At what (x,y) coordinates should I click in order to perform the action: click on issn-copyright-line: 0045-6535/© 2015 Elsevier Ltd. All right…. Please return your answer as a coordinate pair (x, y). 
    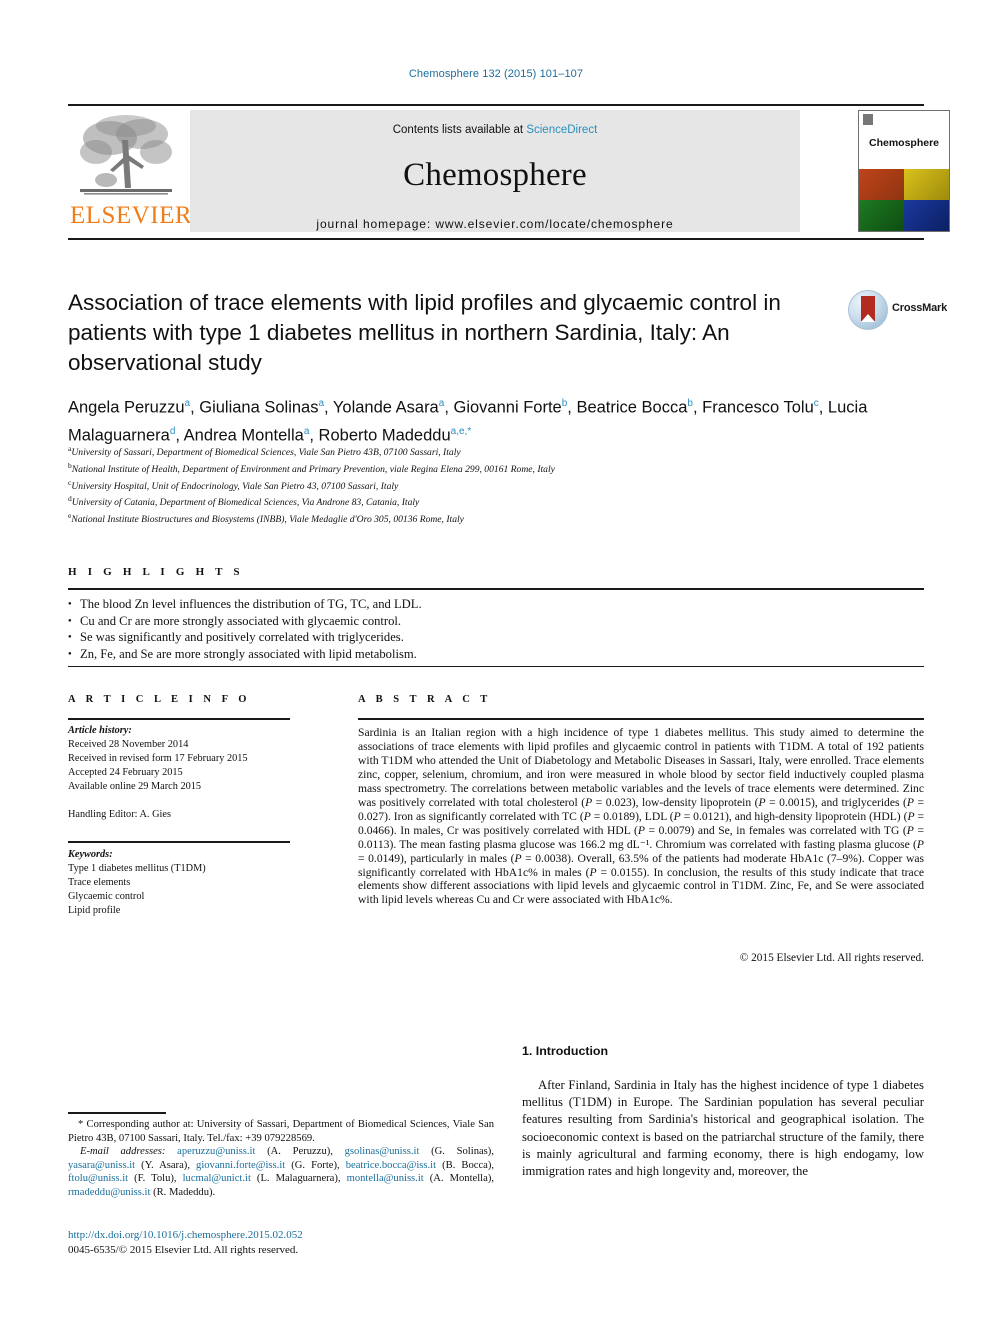
    Looking at the image, I should click on (183, 1249).